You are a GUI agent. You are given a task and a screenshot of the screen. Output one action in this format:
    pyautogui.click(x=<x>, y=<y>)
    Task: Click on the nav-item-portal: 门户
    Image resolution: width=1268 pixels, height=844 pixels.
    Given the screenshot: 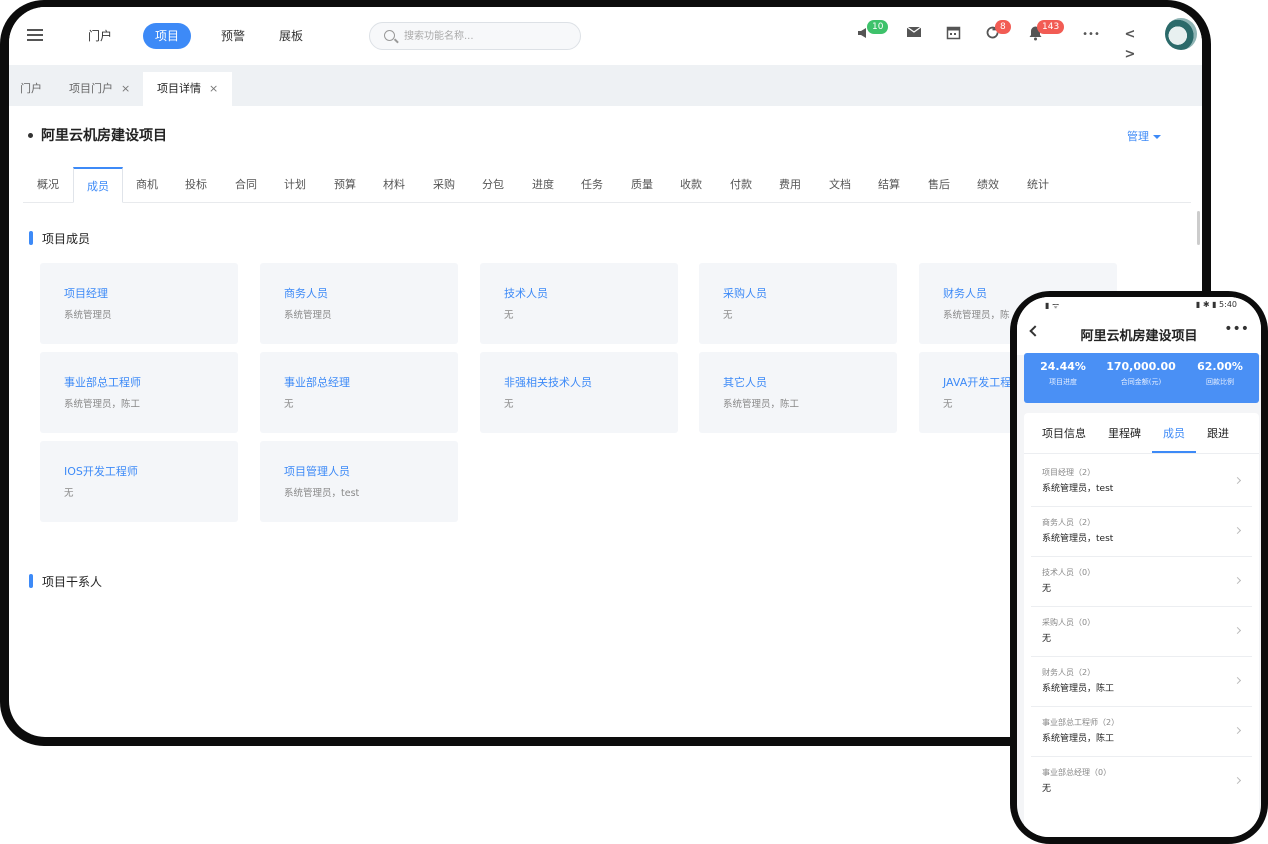 What is the action you would take?
    pyautogui.click(x=100, y=36)
    